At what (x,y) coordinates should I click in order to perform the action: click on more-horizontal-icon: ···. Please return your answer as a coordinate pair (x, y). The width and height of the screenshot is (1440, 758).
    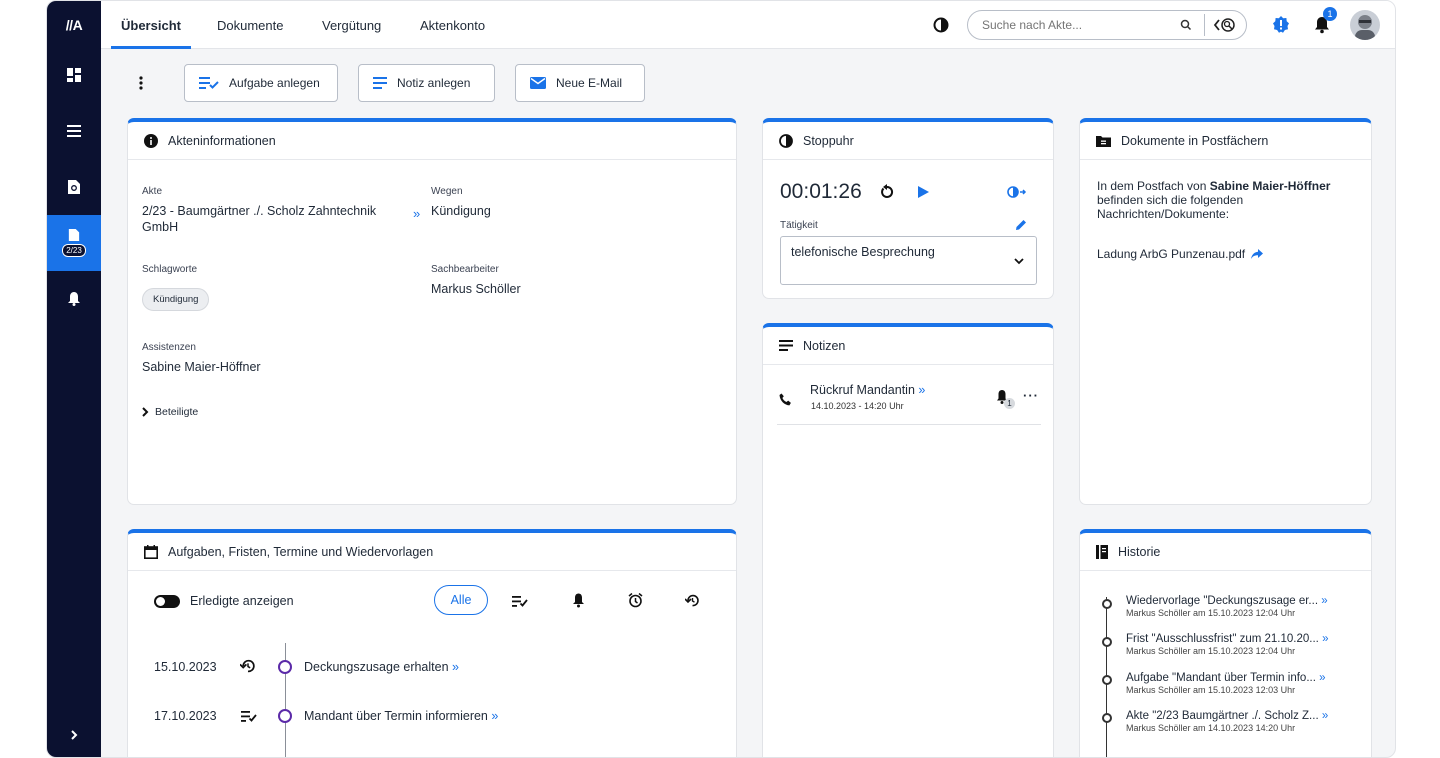
    Looking at the image, I should click on (1031, 395).